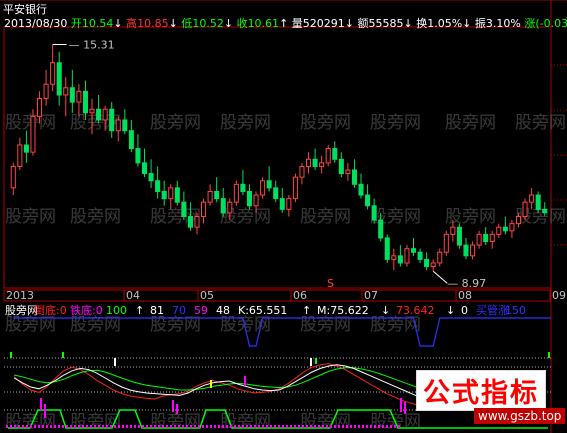 This screenshot has height=433, width=567. I want to click on min-pointer, so click(440, 277).